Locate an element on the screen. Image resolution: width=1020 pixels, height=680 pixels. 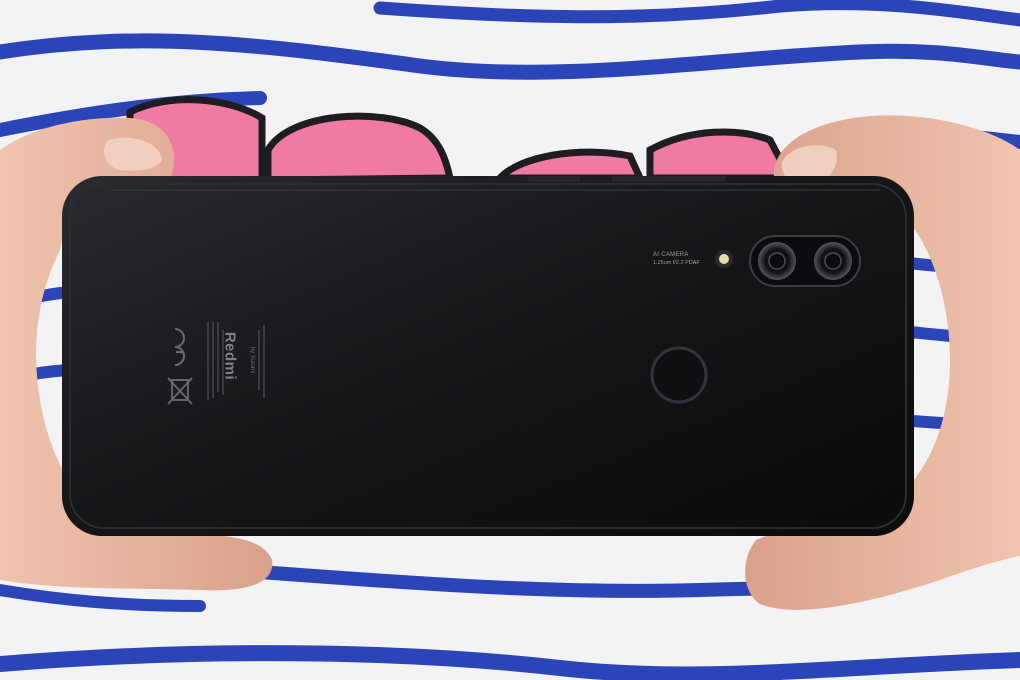
power-button is located at coordinates (669, 179).